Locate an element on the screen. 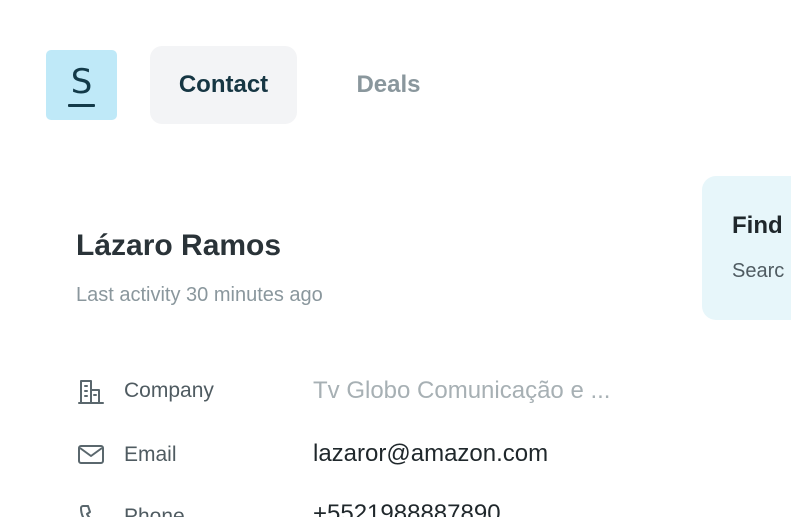 The height and width of the screenshot is (517, 791). find-card-subtitle: Searc is located at coordinates (758, 271).